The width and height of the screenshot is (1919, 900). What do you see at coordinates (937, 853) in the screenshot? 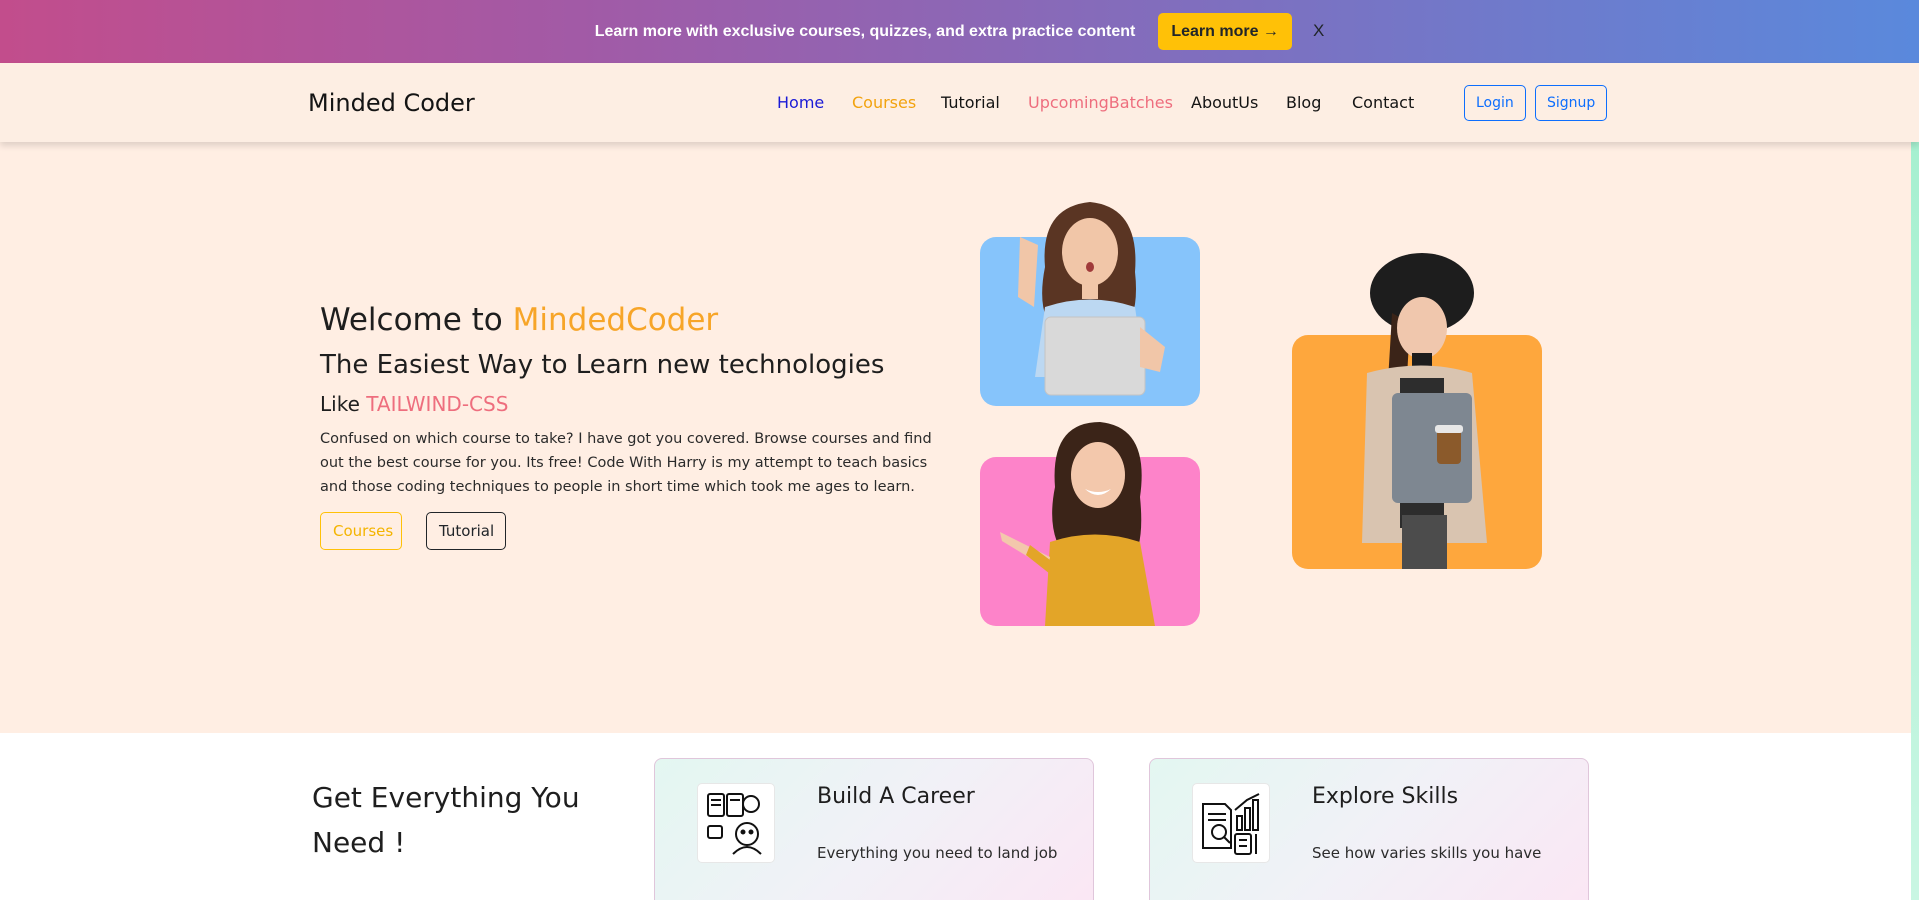
I see `feature-career-text: Everything you need to land job` at bounding box center [937, 853].